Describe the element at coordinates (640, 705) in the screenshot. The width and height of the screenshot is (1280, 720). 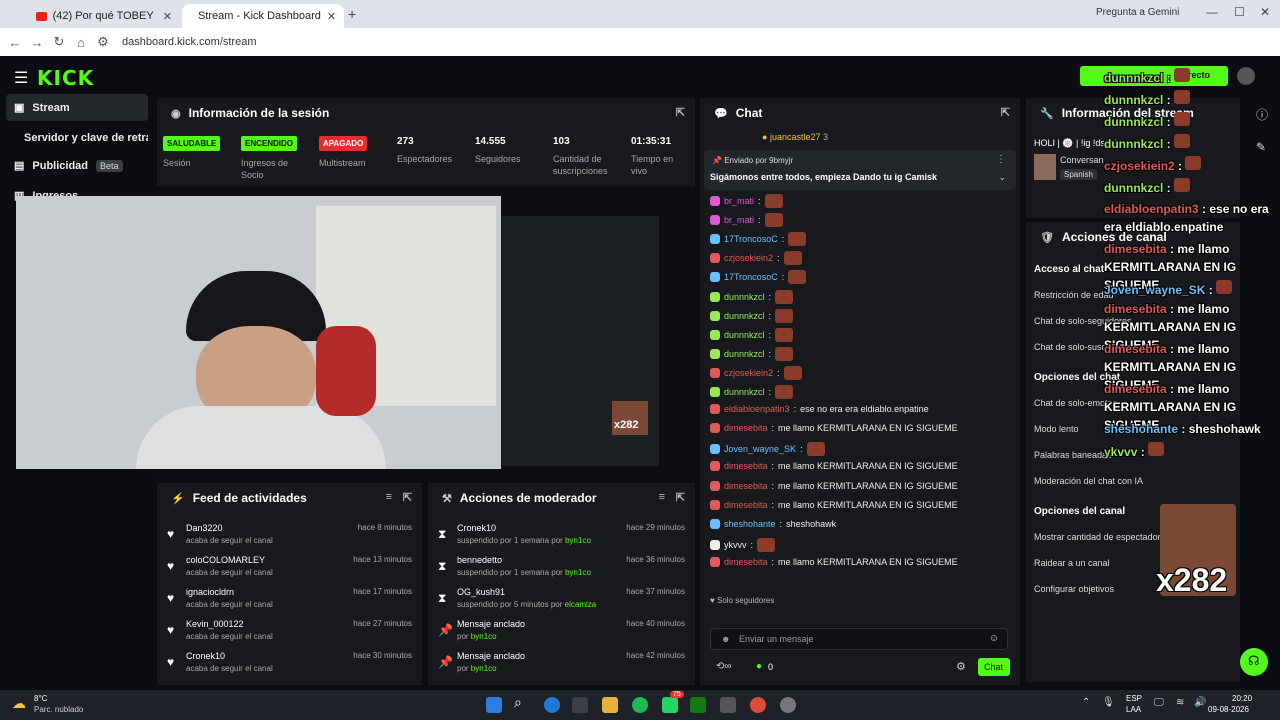
I see `spotify-icon` at that location.